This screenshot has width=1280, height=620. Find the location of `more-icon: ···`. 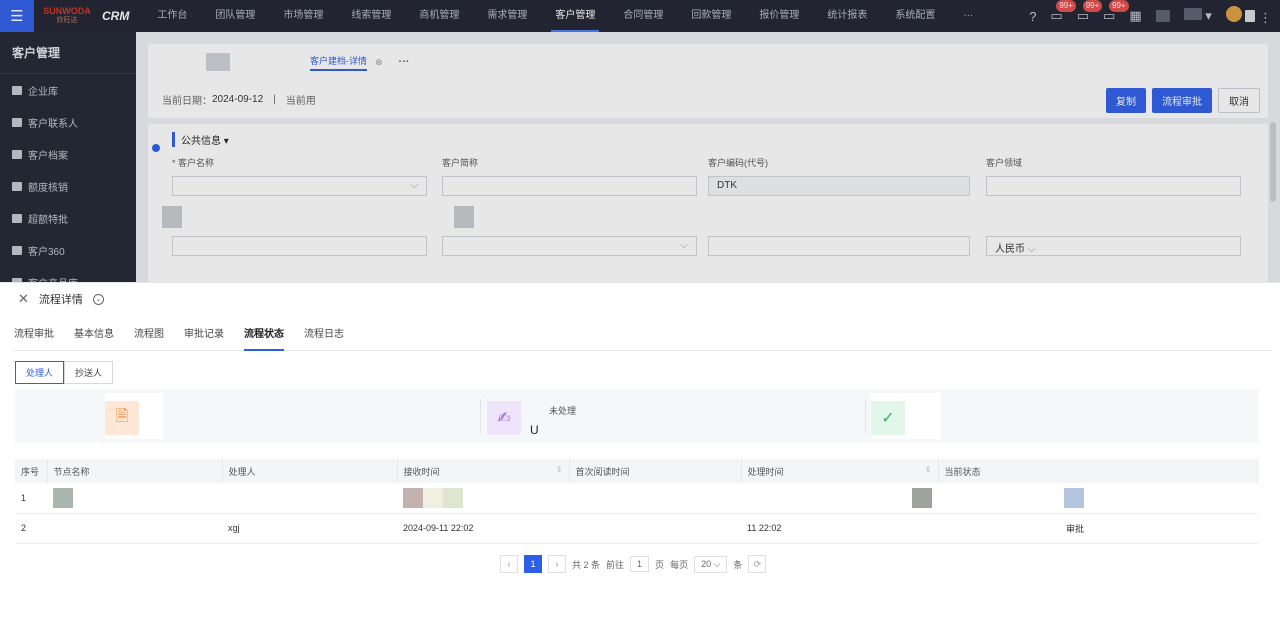

more-icon: ··· is located at coordinates (404, 62).